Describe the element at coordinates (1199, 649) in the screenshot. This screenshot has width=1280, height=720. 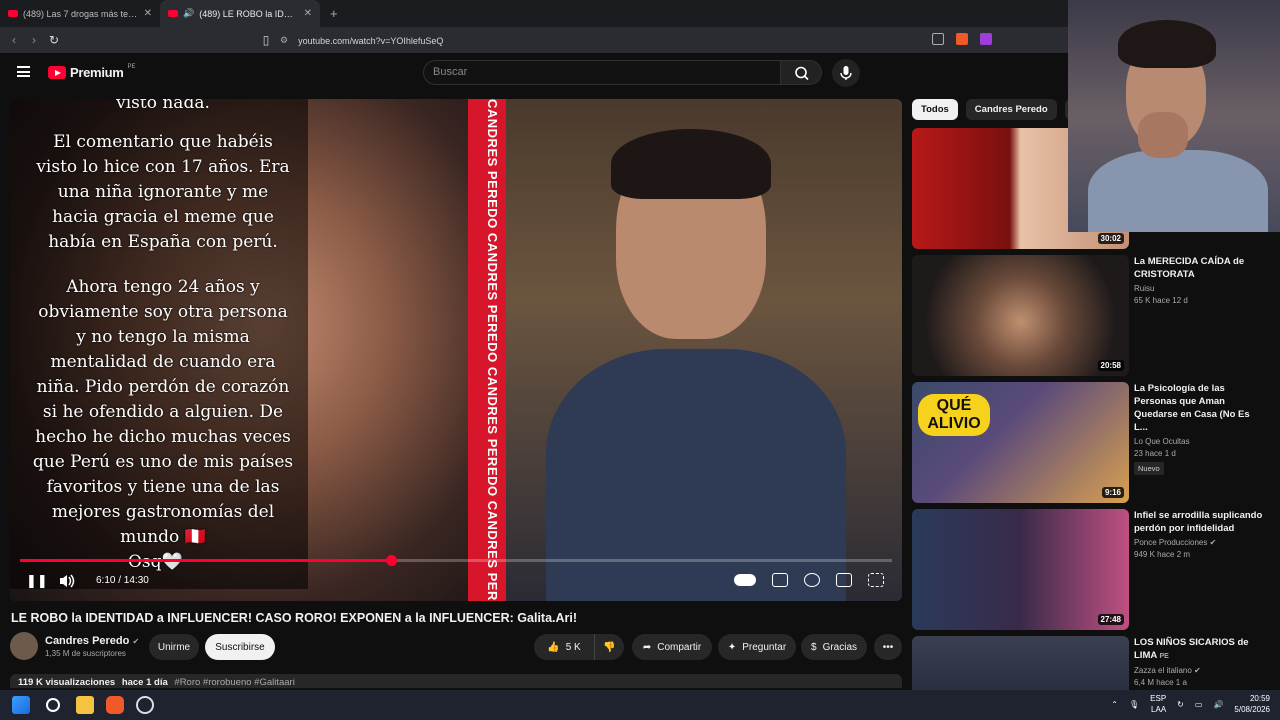
I see `recommendation-title: LOS NIÑOS SICARIOS de LIMA PE` at that location.